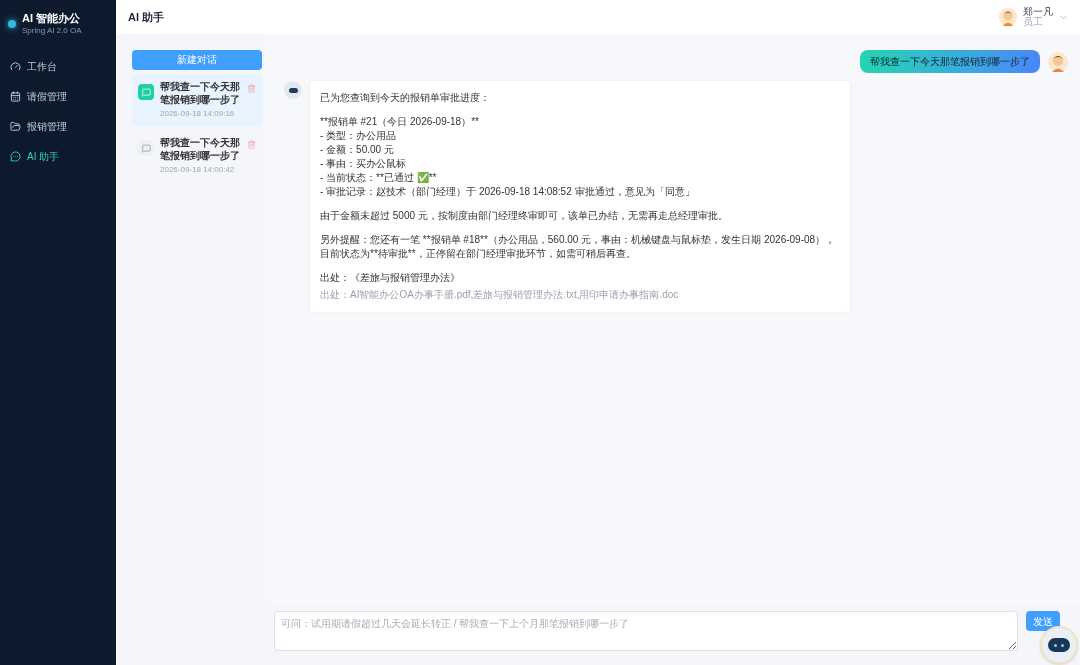 This screenshot has width=1080, height=665. I want to click on message-line: **报销单 #21（今日 2026-09-18）**, so click(400, 122).